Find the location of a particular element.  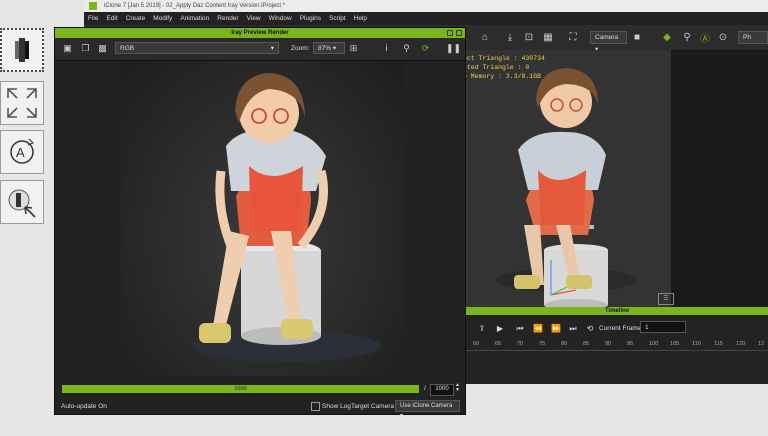

loop-icon: ⟲ is located at coordinates (590, 329).